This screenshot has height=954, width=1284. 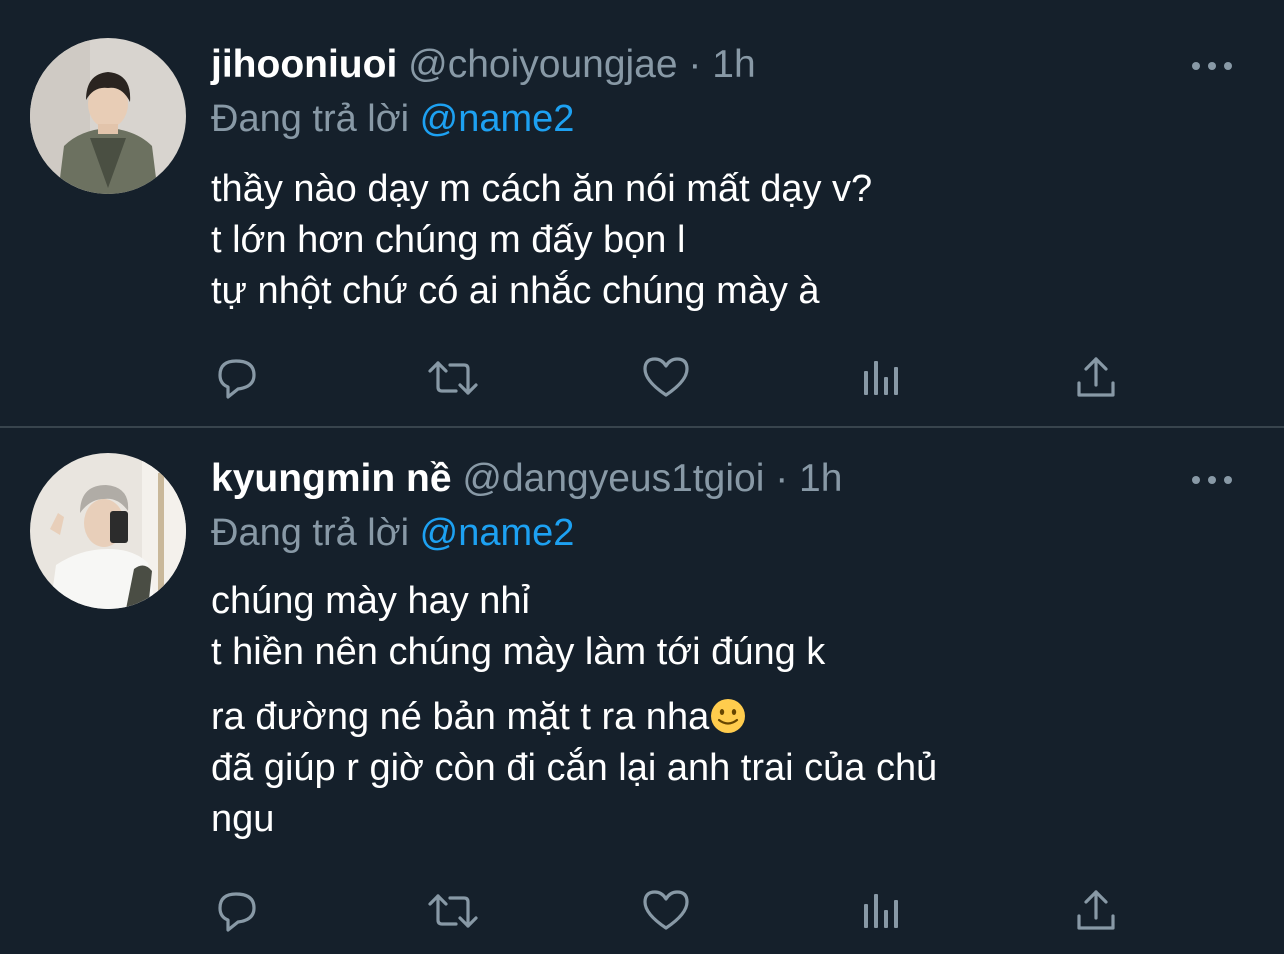 I want to click on tweet-line-text: ra đường né bản mặt t ra nha, so click(x=460, y=717).